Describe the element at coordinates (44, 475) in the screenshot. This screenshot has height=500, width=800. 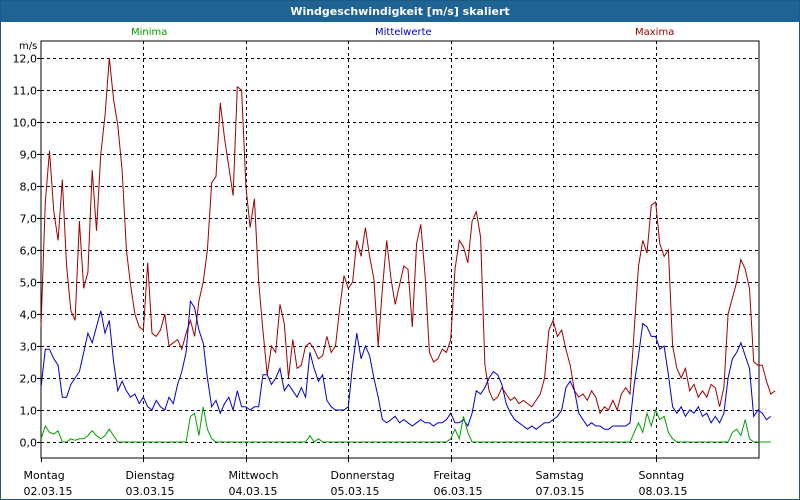
I see `x-tick-day: Montag` at that location.